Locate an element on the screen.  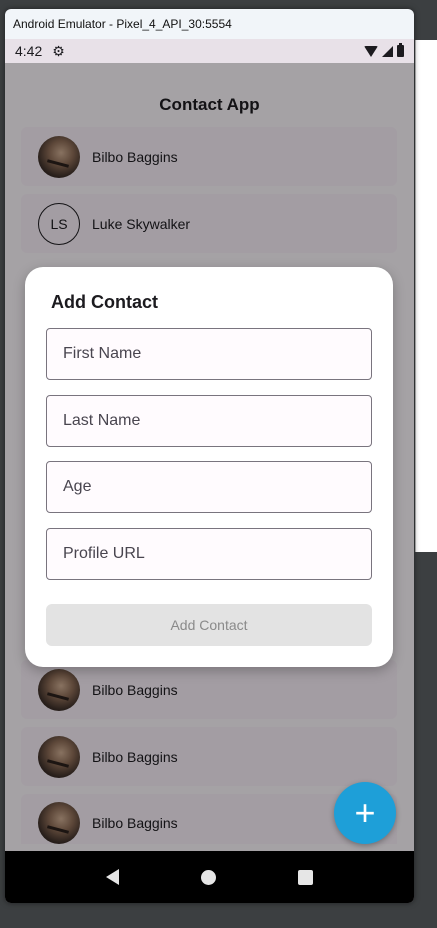
android-nav-bar is located at coordinates (209, 877).